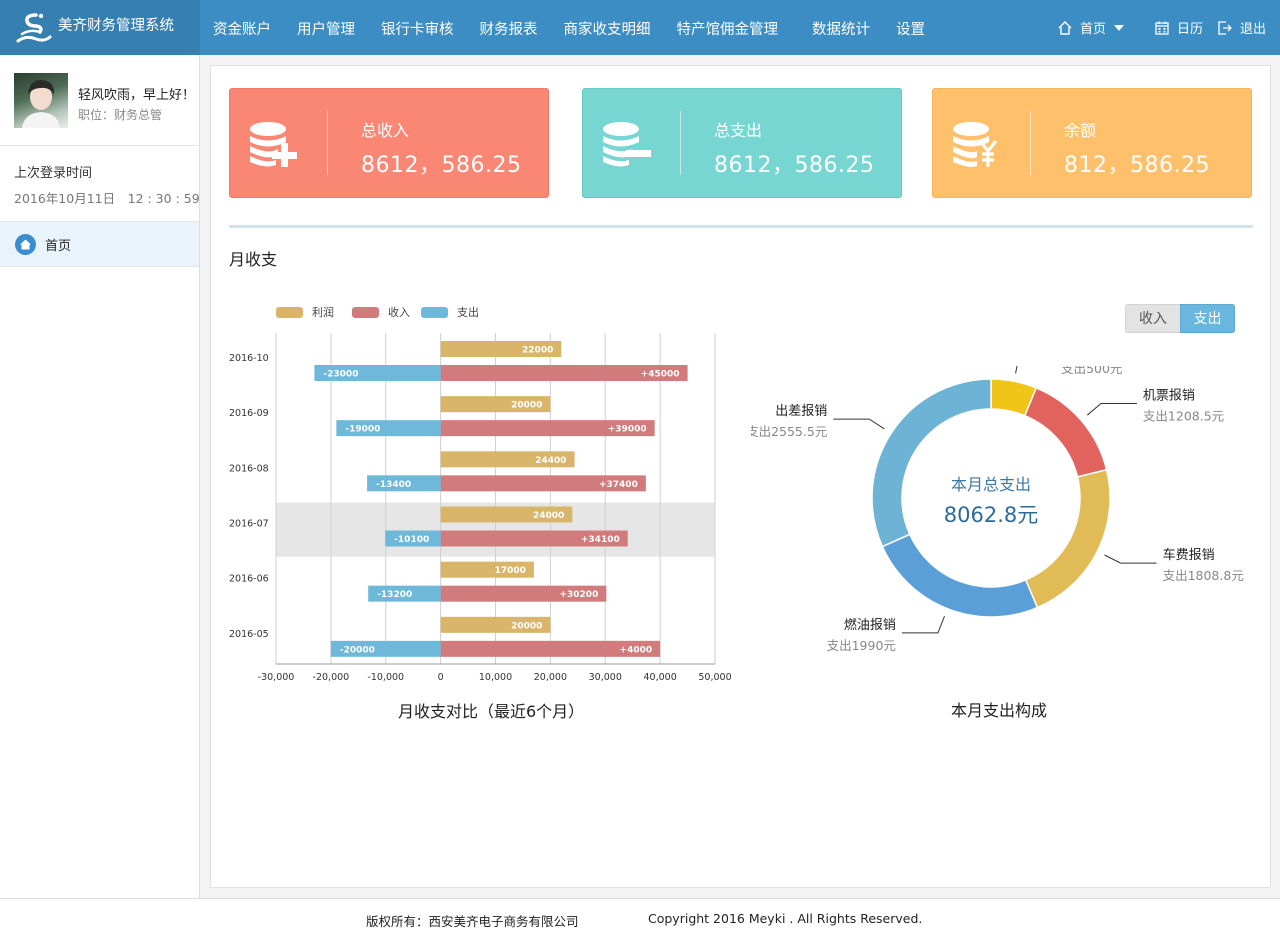  What do you see at coordinates (1189, 555) in the screenshot?
I see `slice-name-label: 车费报销` at bounding box center [1189, 555].